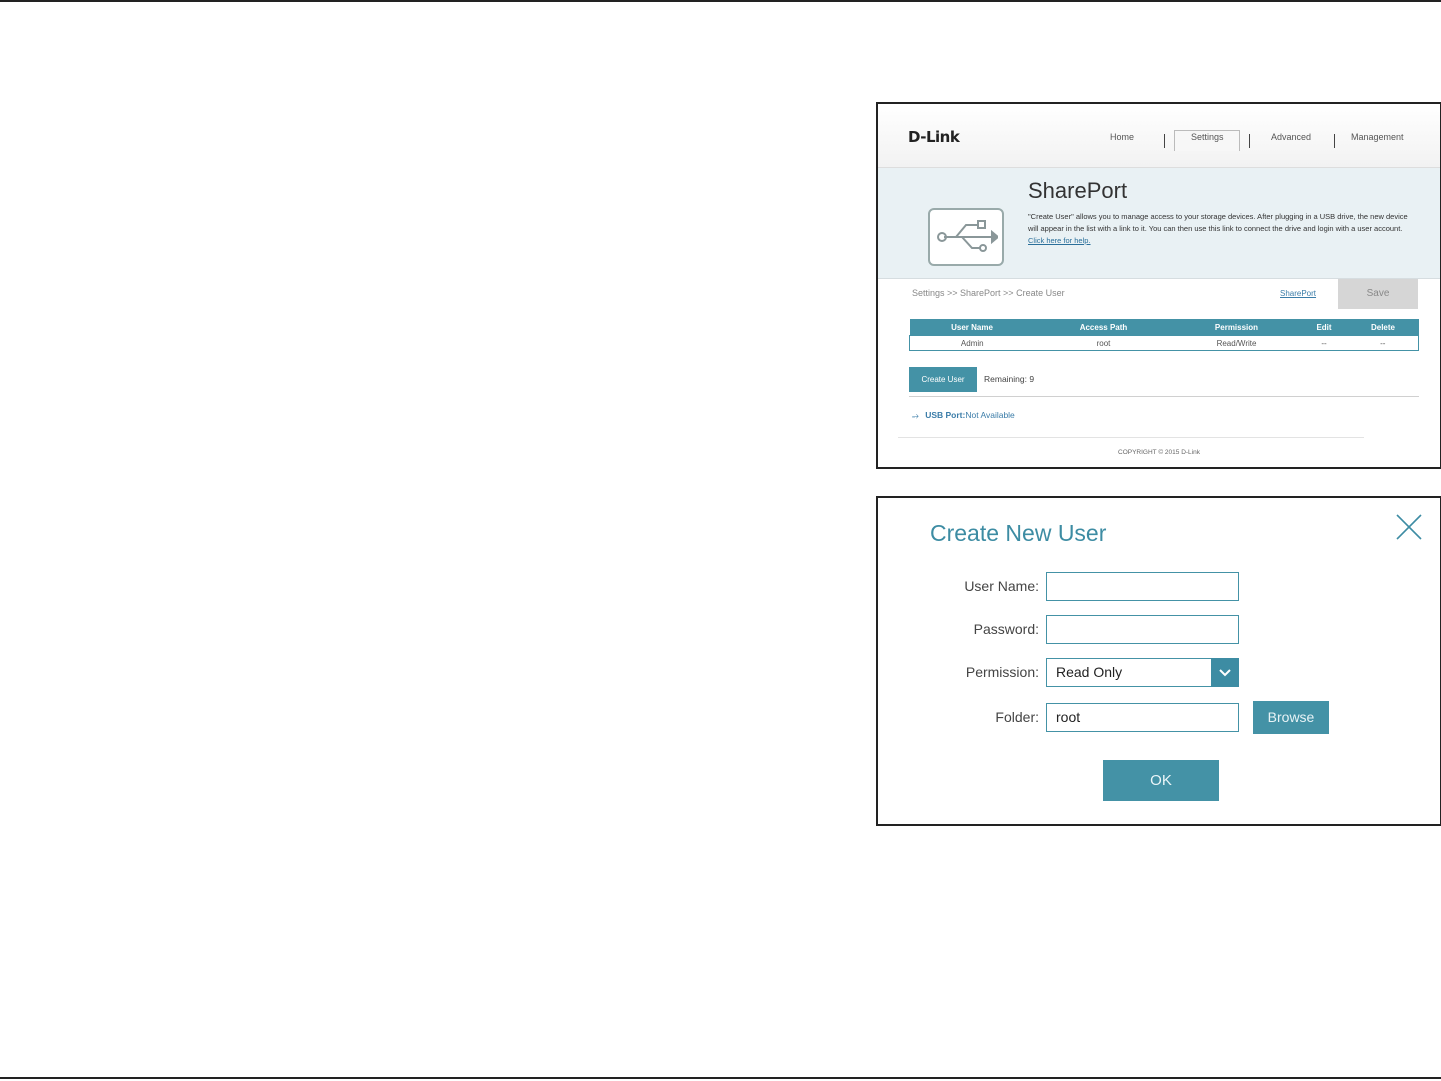 The image size is (1441, 1081). Describe the element at coordinates (1291, 137) in the screenshot. I see `nav-advanced: Advanced` at that location.